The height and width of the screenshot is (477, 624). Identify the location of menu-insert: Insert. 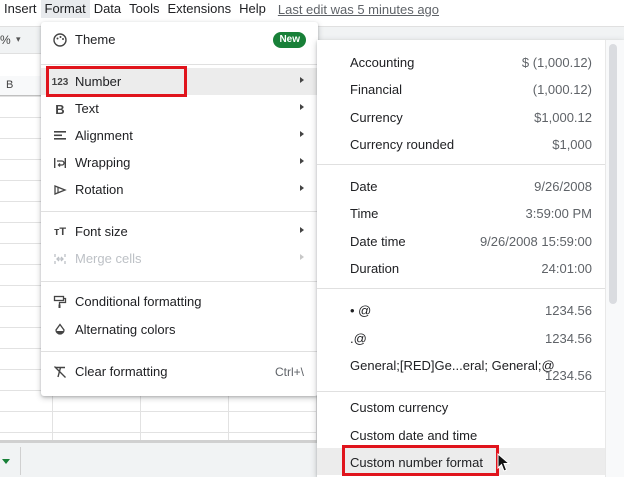
(20, 9).